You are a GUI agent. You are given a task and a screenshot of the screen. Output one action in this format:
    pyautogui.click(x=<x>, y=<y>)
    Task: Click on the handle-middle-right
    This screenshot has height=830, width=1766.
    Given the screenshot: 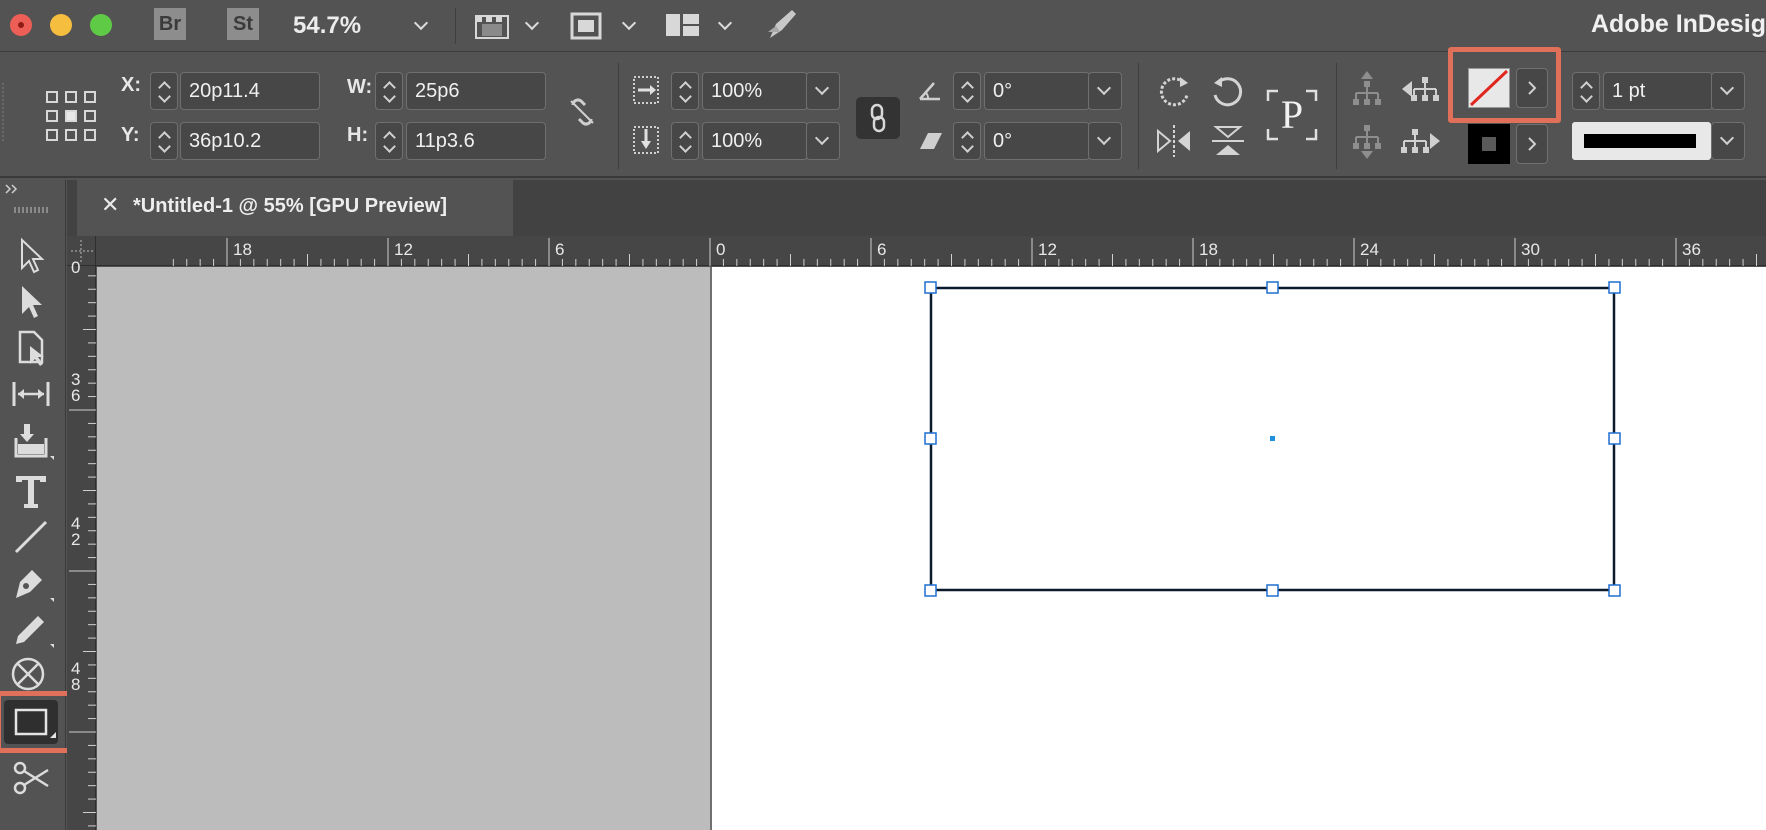 What is the action you would take?
    pyautogui.click(x=1614, y=438)
    